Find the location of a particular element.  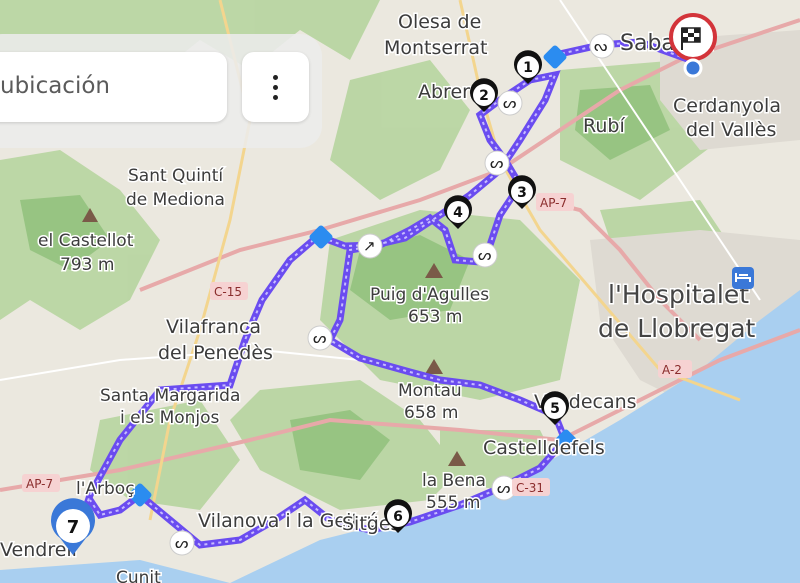

waypoint-label: 3 is located at coordinates (522, 193).